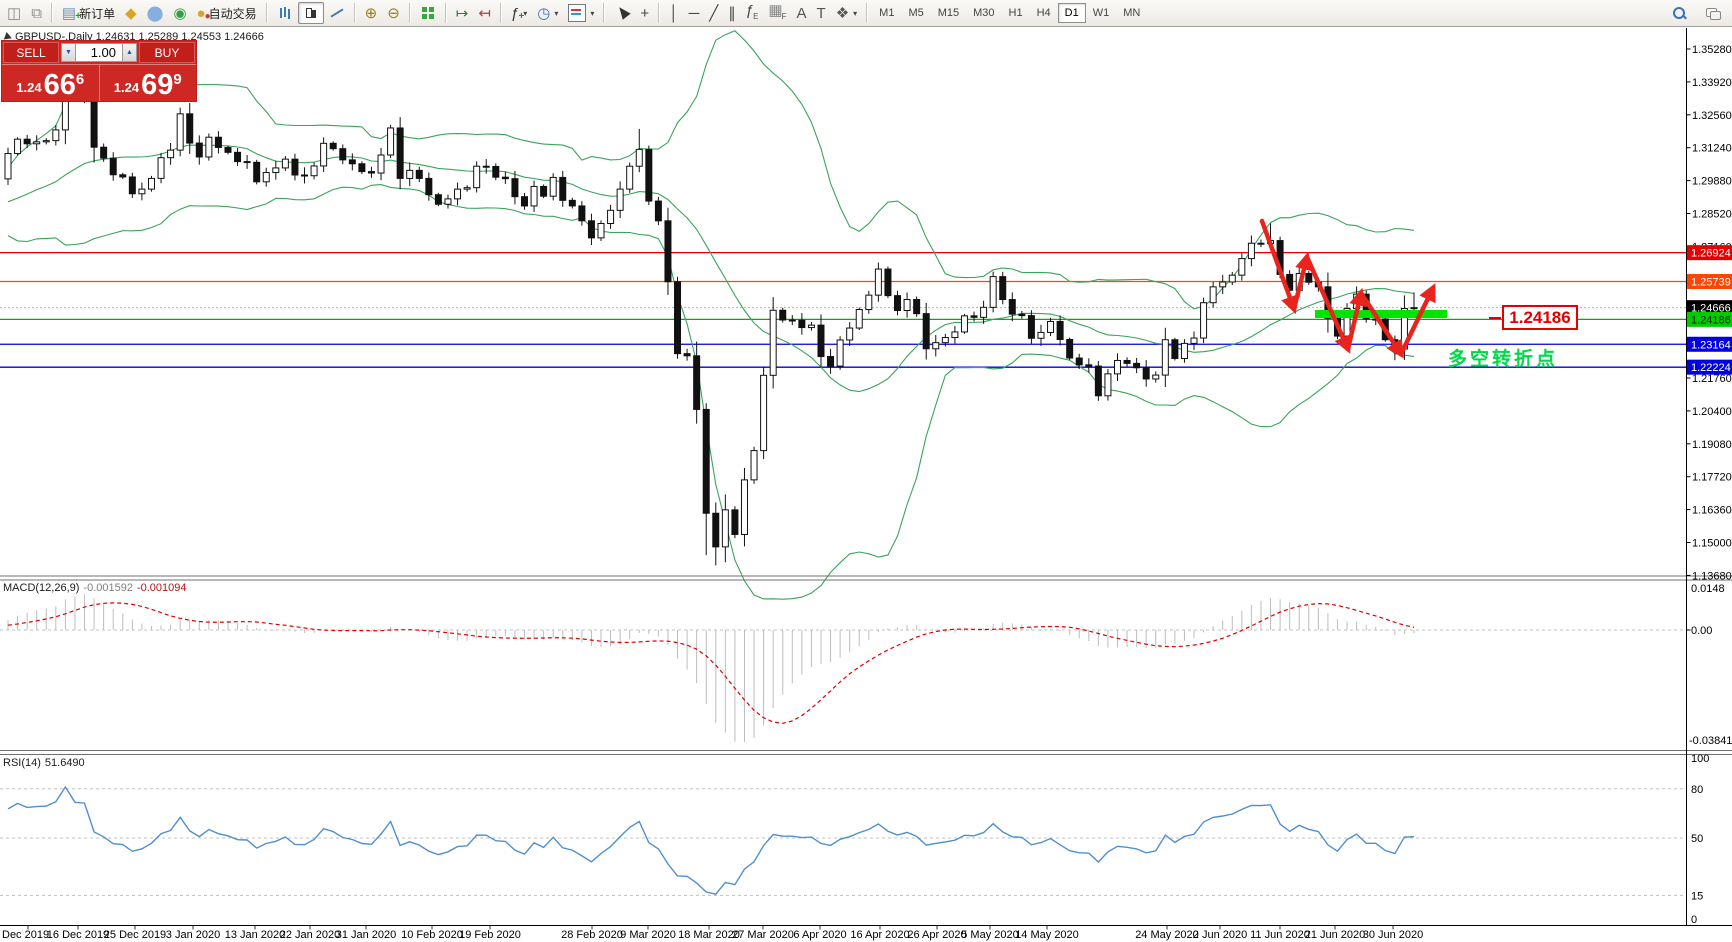 The width and height of the screenshot is (1732, 942). Describe the element at coordinates (1712, 50) in the screenshot. I see `price-tick-label: 1.35280` at that location.